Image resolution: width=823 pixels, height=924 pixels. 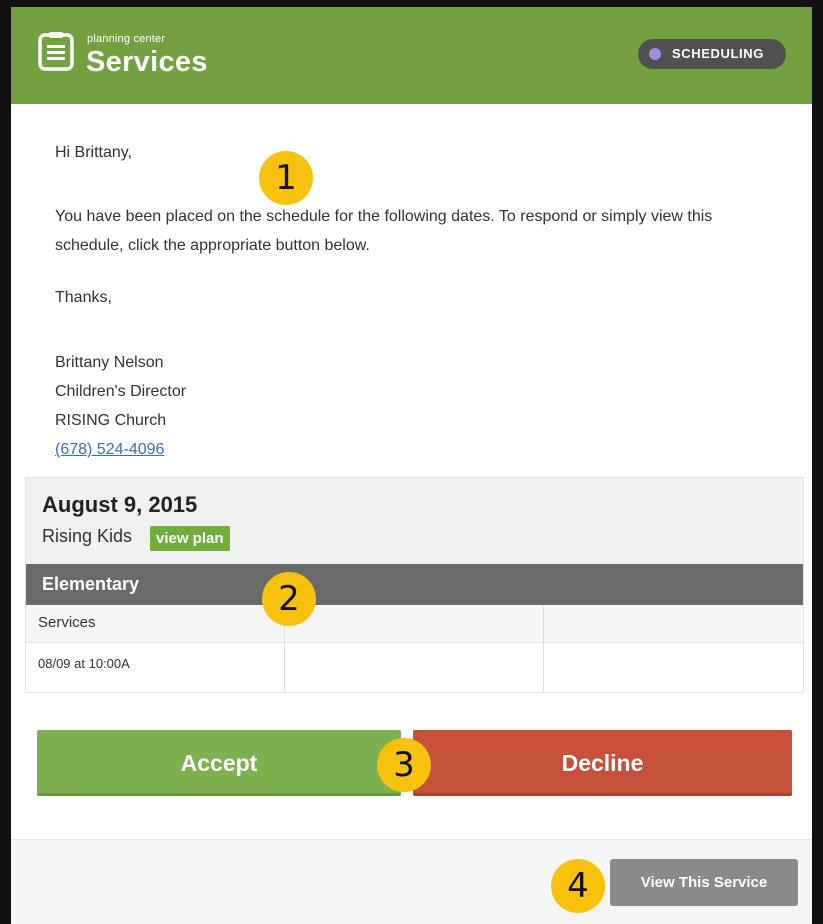 I want to click on event-date: August 9, 2015, so click(x=120, y=504).